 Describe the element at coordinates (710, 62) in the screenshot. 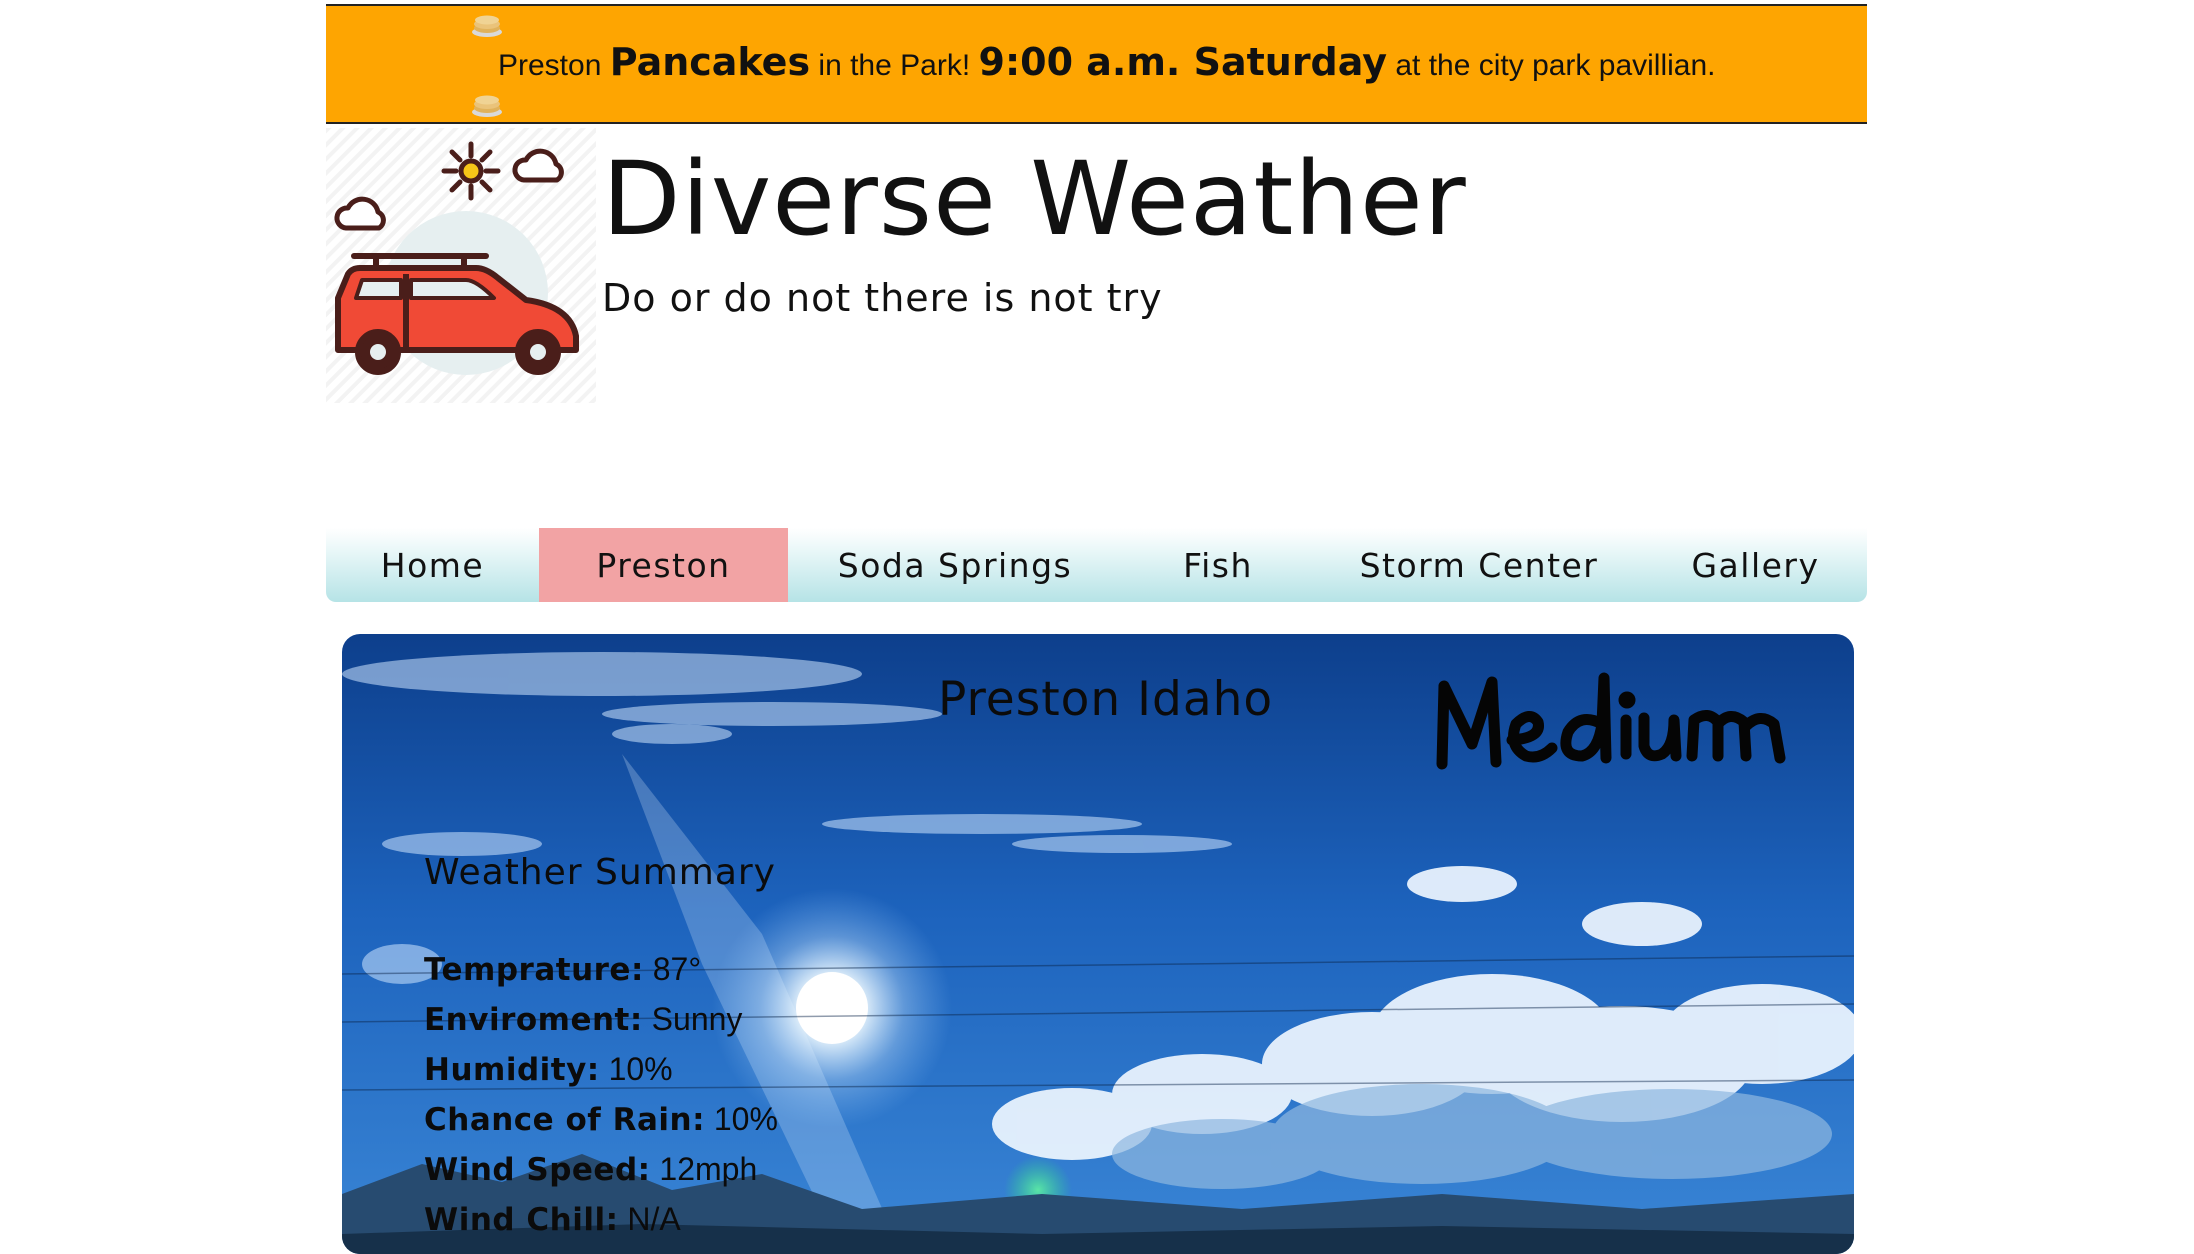

I see `banner-event-name: Pancakes` at that location.